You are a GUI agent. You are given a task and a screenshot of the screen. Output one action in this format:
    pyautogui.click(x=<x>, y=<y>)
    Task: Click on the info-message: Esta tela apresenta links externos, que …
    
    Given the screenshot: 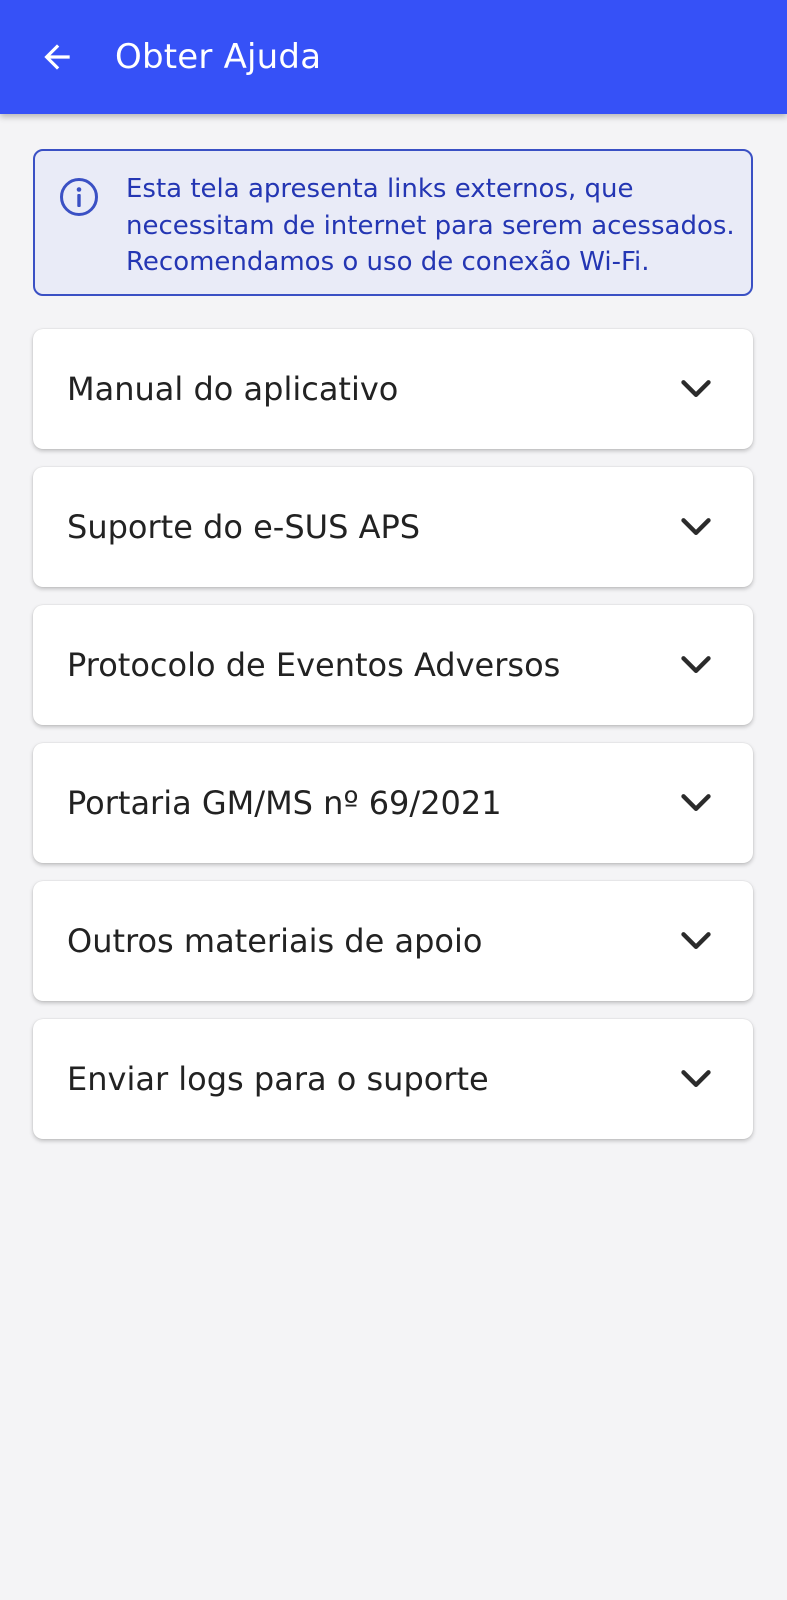 What is the action you would take?
    pyautogui.click(x=430, y=225)
    